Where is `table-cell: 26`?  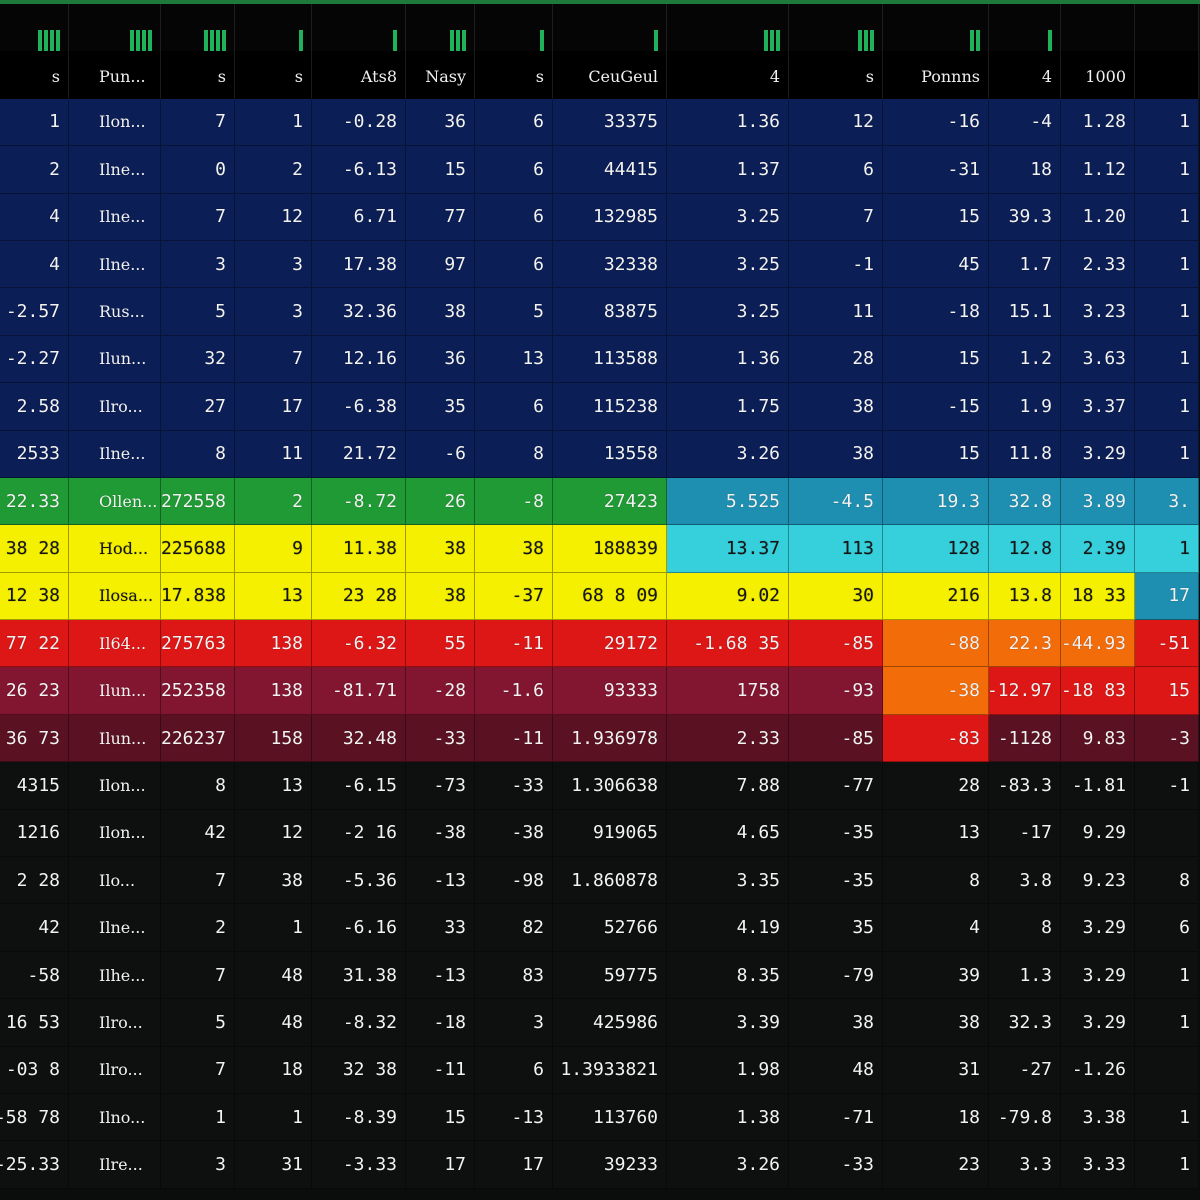
table-cell: 26 is located at coordinates (440, 501).